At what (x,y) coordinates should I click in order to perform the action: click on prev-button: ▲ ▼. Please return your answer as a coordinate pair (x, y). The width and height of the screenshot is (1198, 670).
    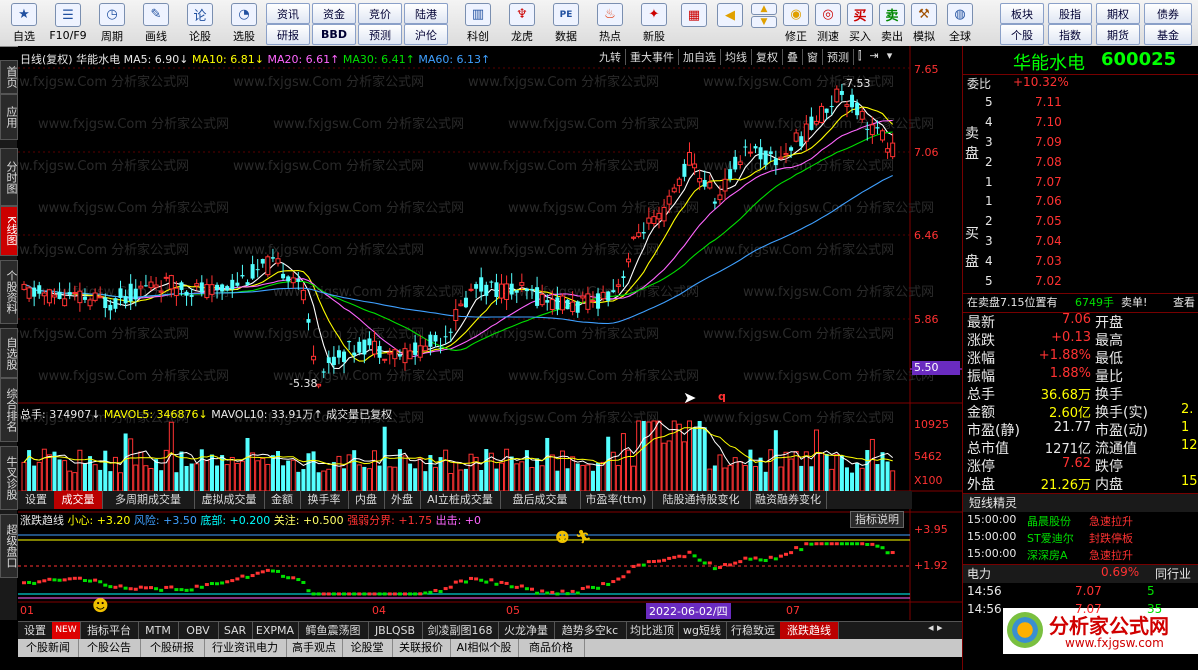
    Looking at the image, I should click on (764, 23).